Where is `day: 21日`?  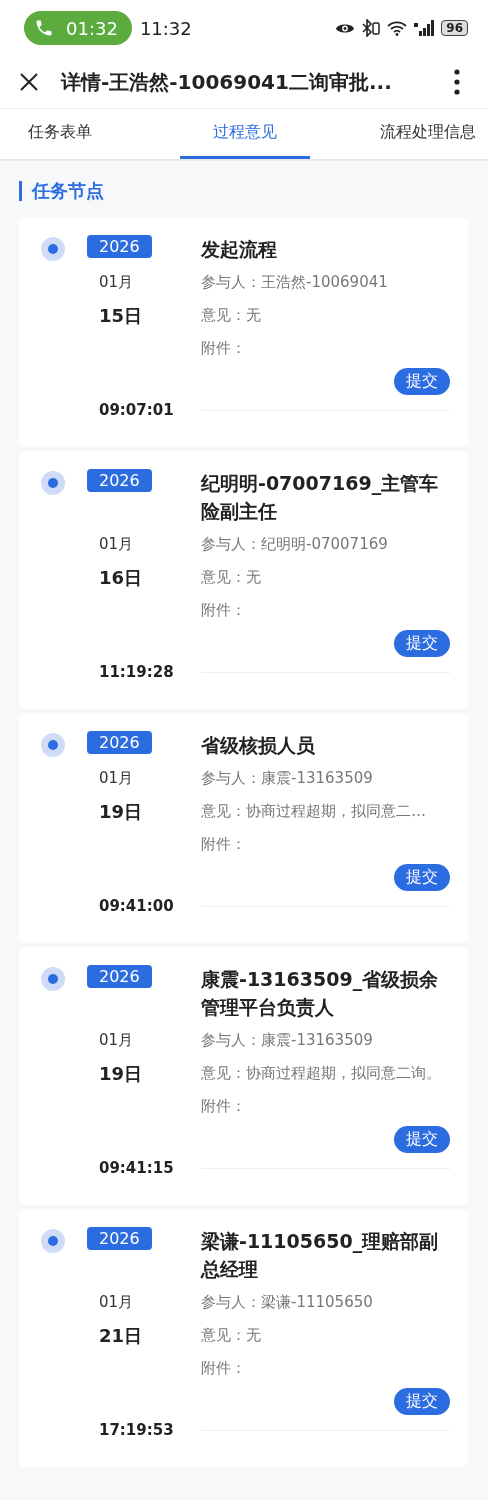 day: 21日 is located at coordinates (135, 1335).